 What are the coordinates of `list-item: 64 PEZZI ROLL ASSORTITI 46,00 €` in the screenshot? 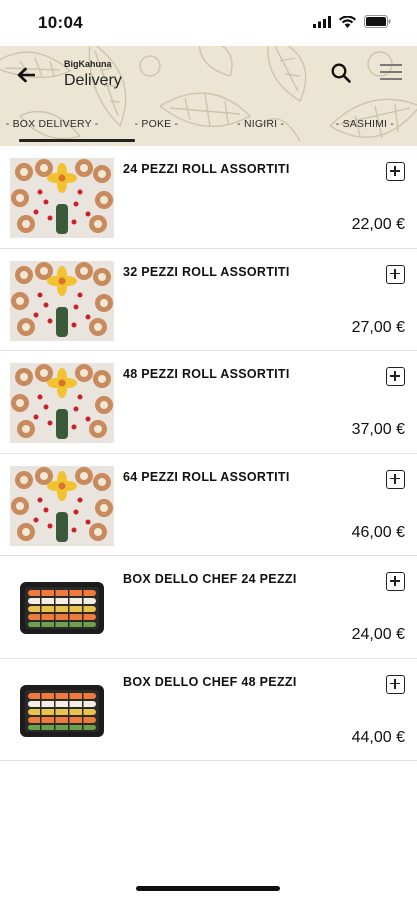 It's located at (208, 505).